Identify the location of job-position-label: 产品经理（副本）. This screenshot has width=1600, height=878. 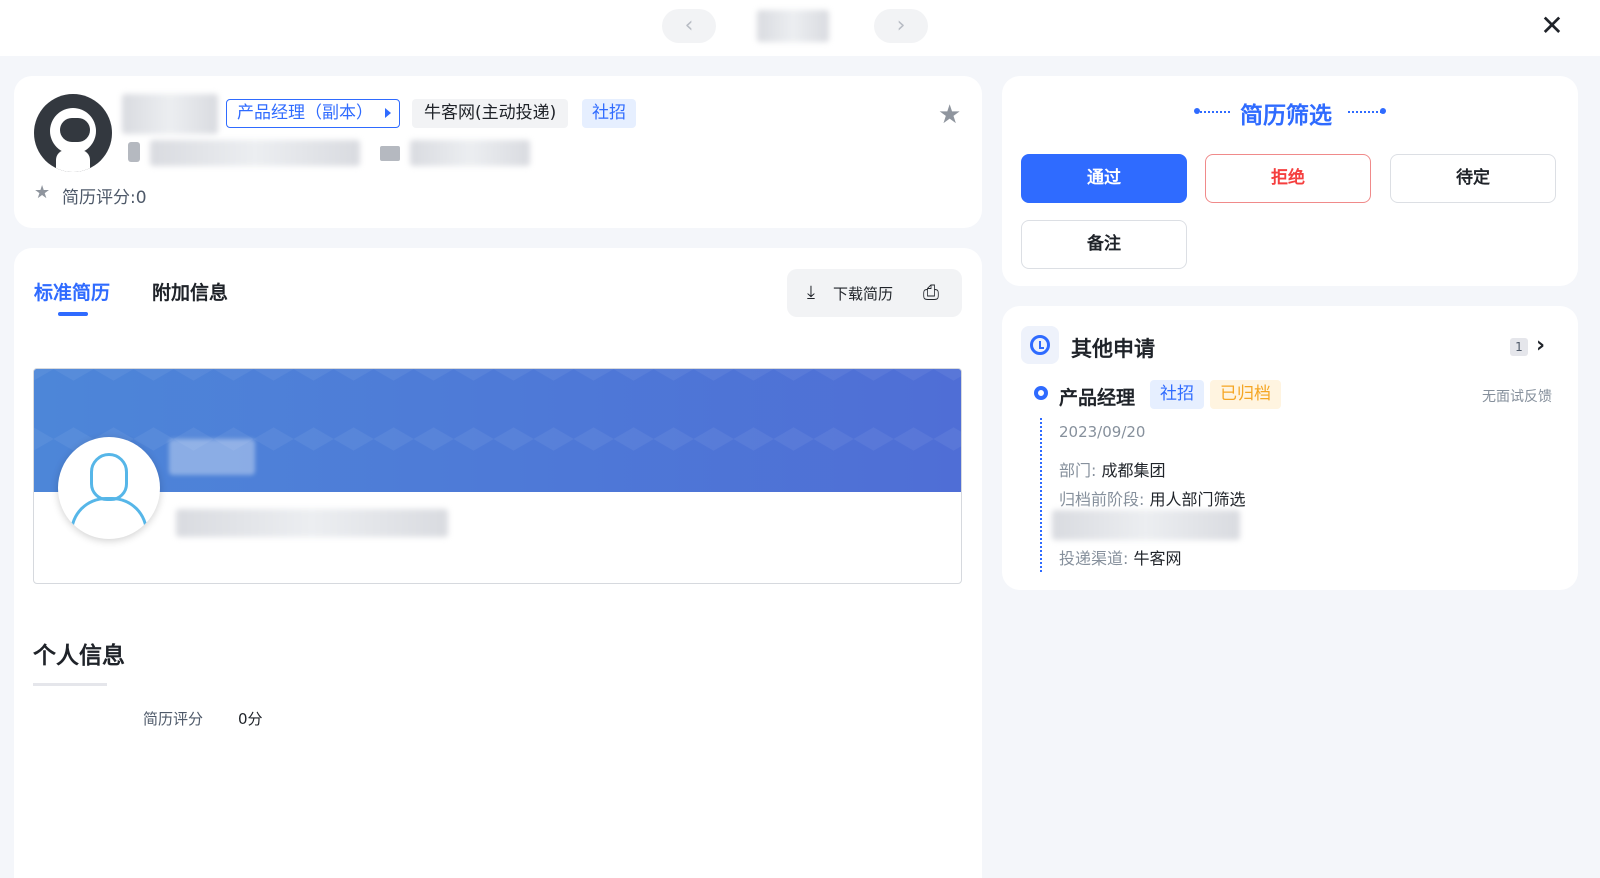
(305, 113).